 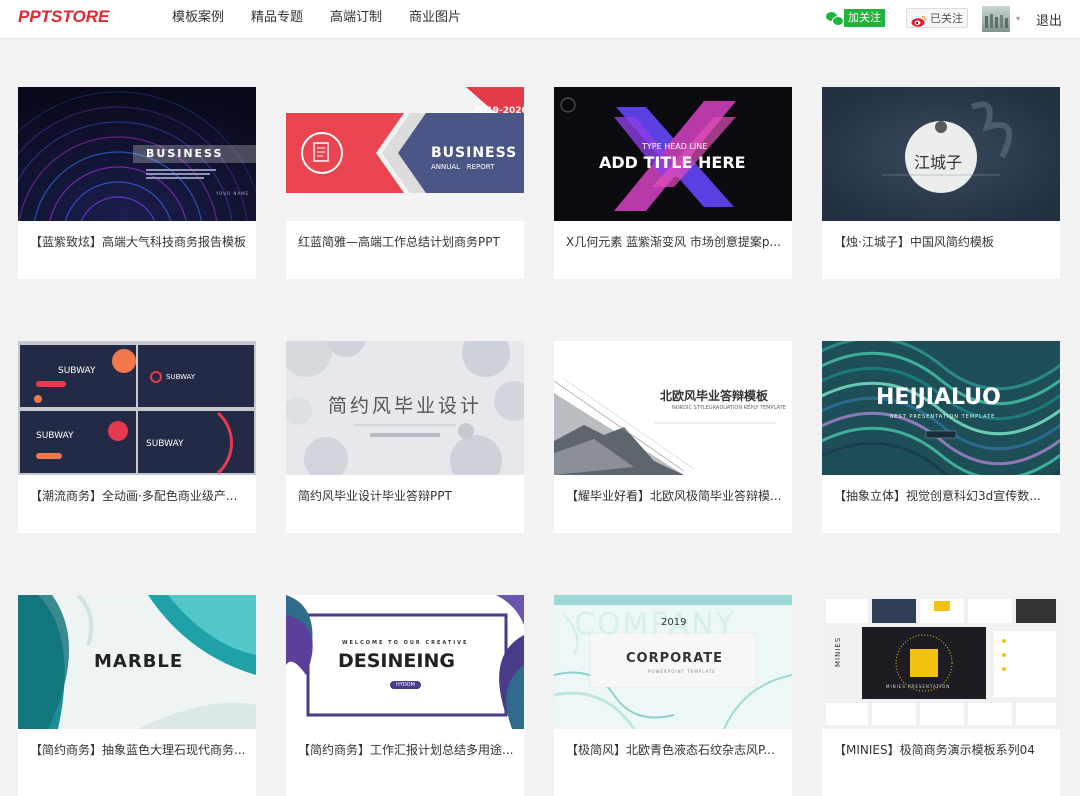 What do you see at coordinates (409, 241) in the screenshot?
I see `template-title: 红蓝简雅—高端工作总结计划商务PPT` at bounding box center [409, 241].